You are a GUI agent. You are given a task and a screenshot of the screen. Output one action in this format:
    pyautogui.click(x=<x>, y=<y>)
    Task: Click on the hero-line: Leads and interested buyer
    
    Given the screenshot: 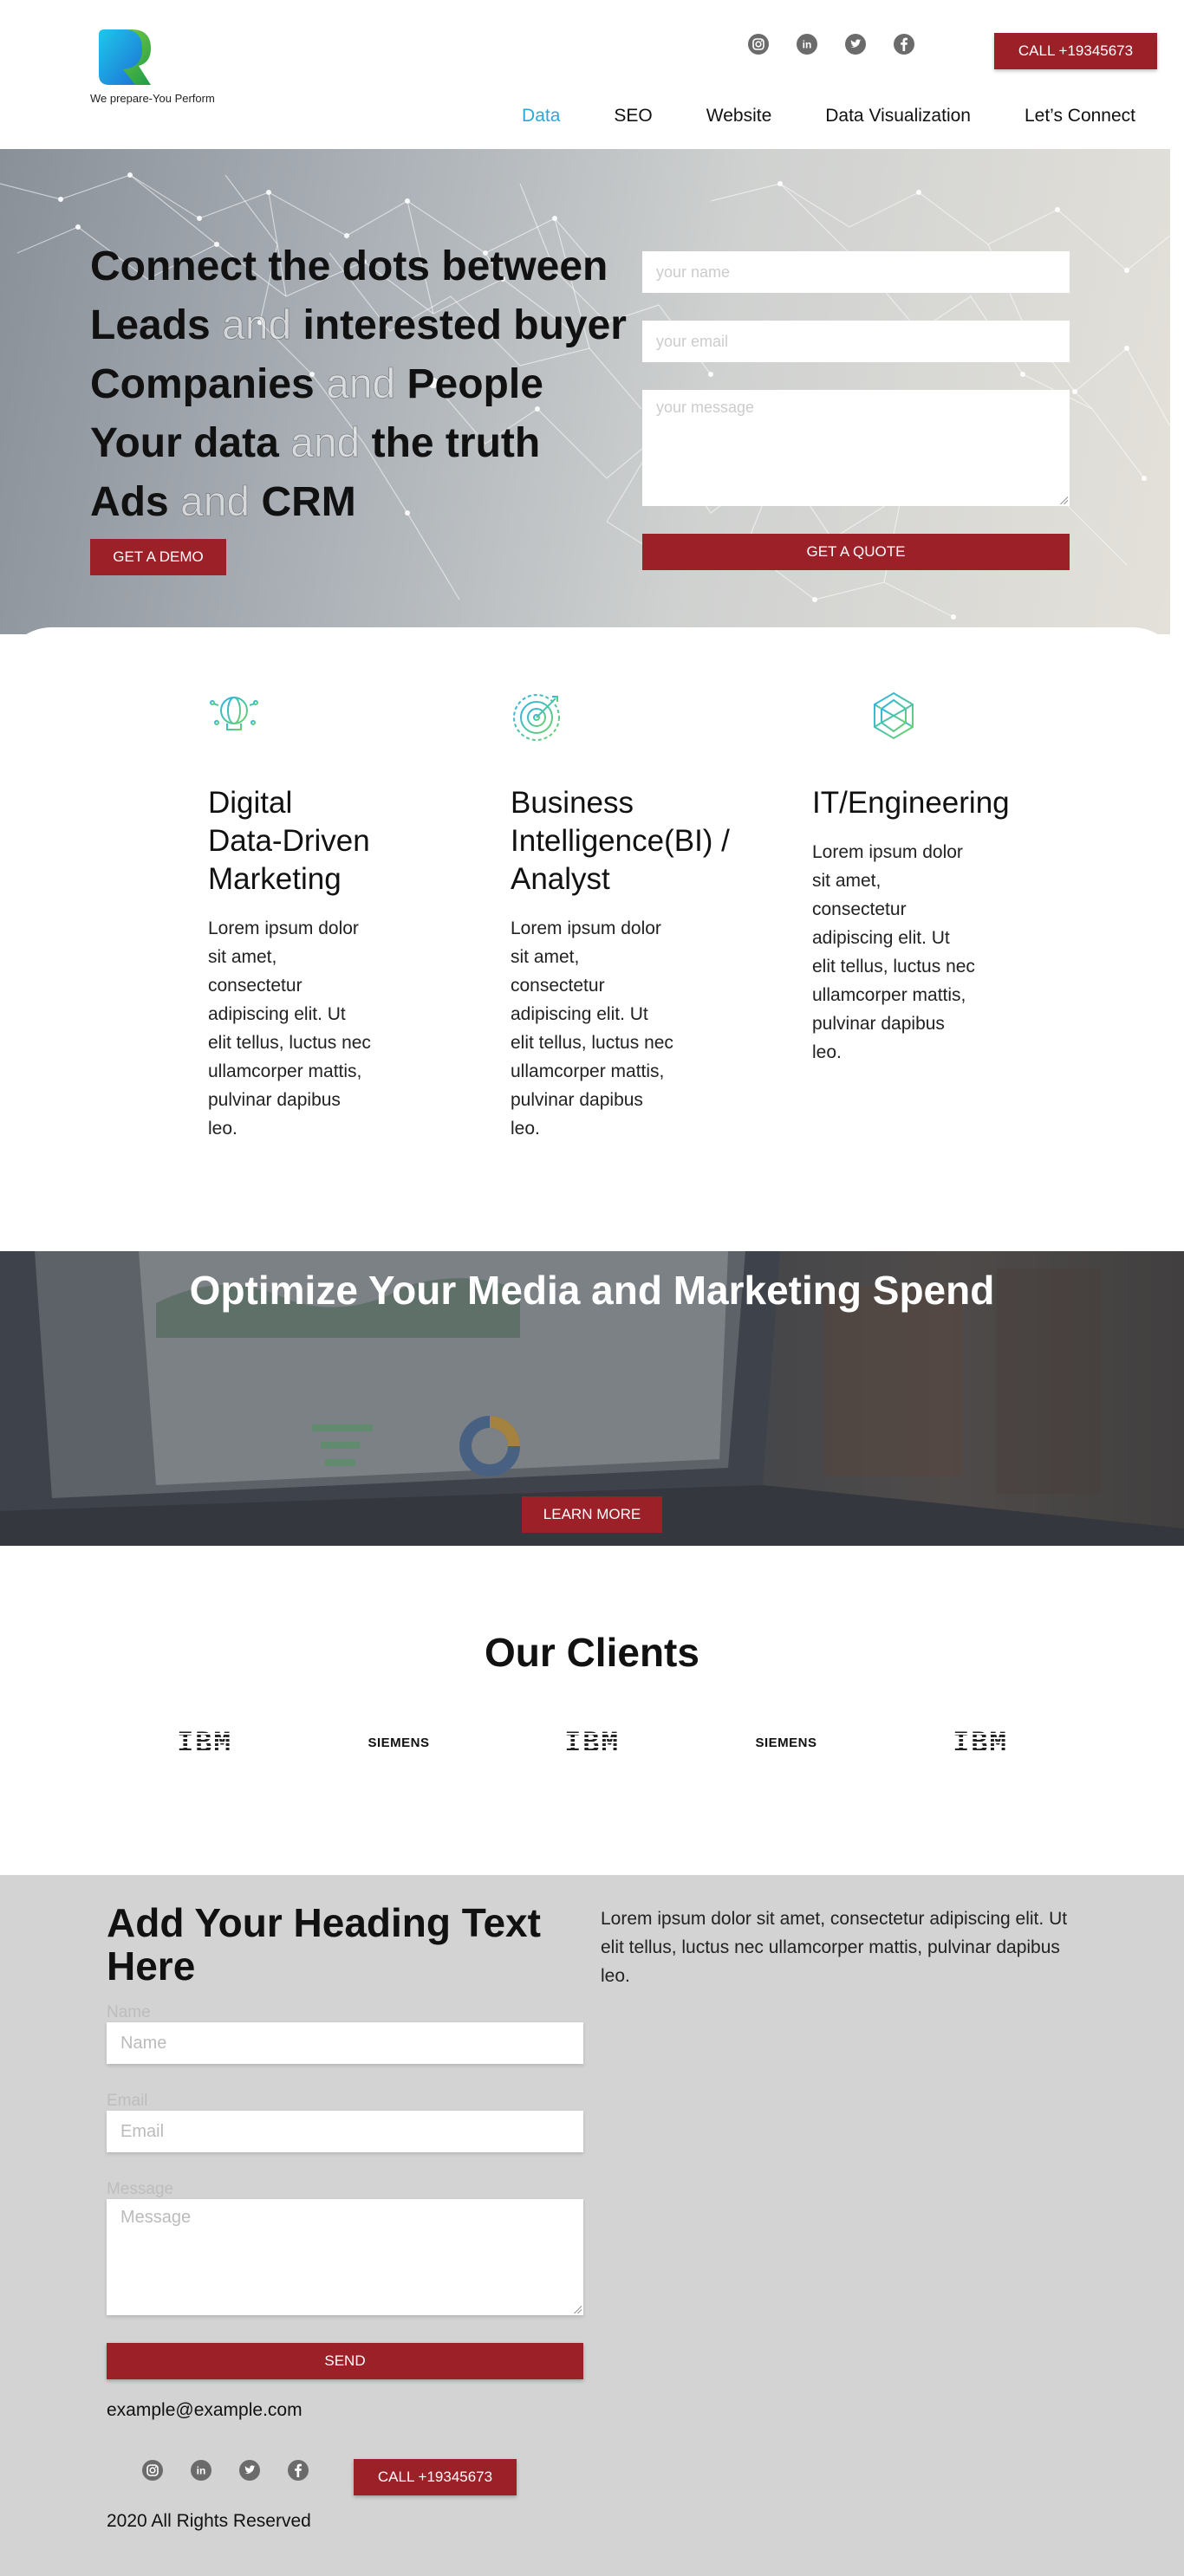 What is the action you would take?
    pyautogui.click(x=359, y=325)
    